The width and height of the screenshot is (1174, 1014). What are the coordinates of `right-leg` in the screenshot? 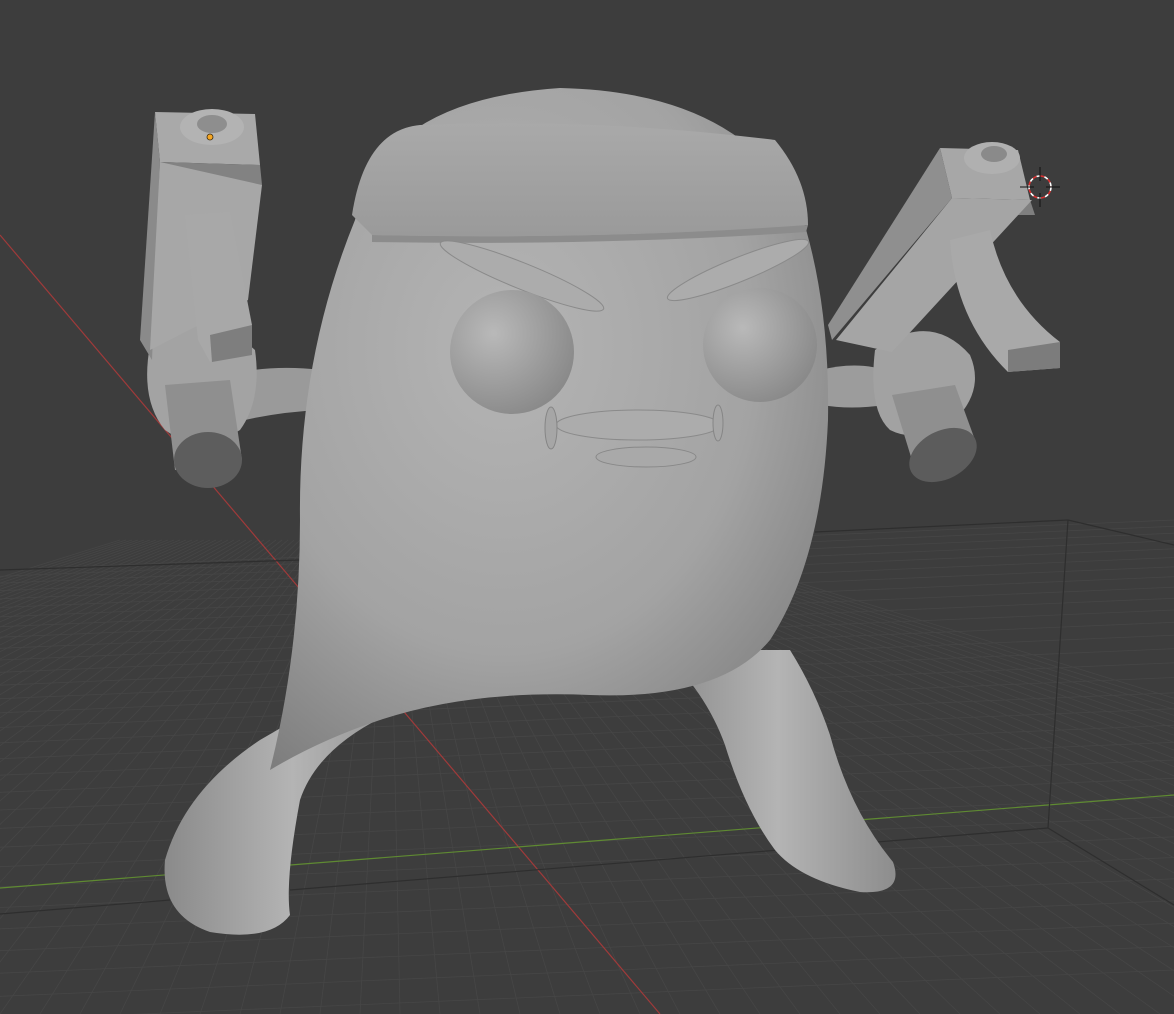 It's located at (778, 771).